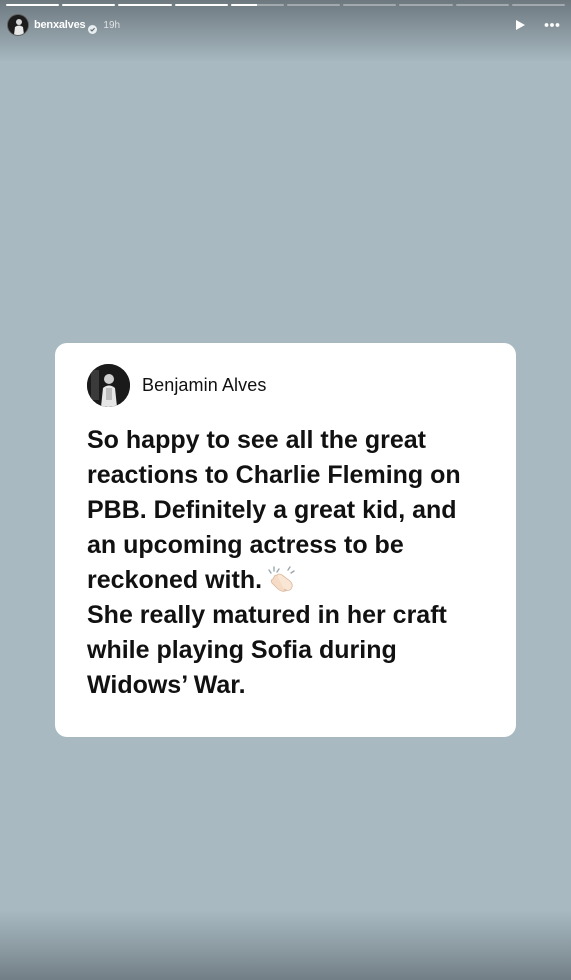 This screenshot has height=980, width=571. Describe the element at coordinates (536, 25) in the screenshot. I see `story-controls` at that location.